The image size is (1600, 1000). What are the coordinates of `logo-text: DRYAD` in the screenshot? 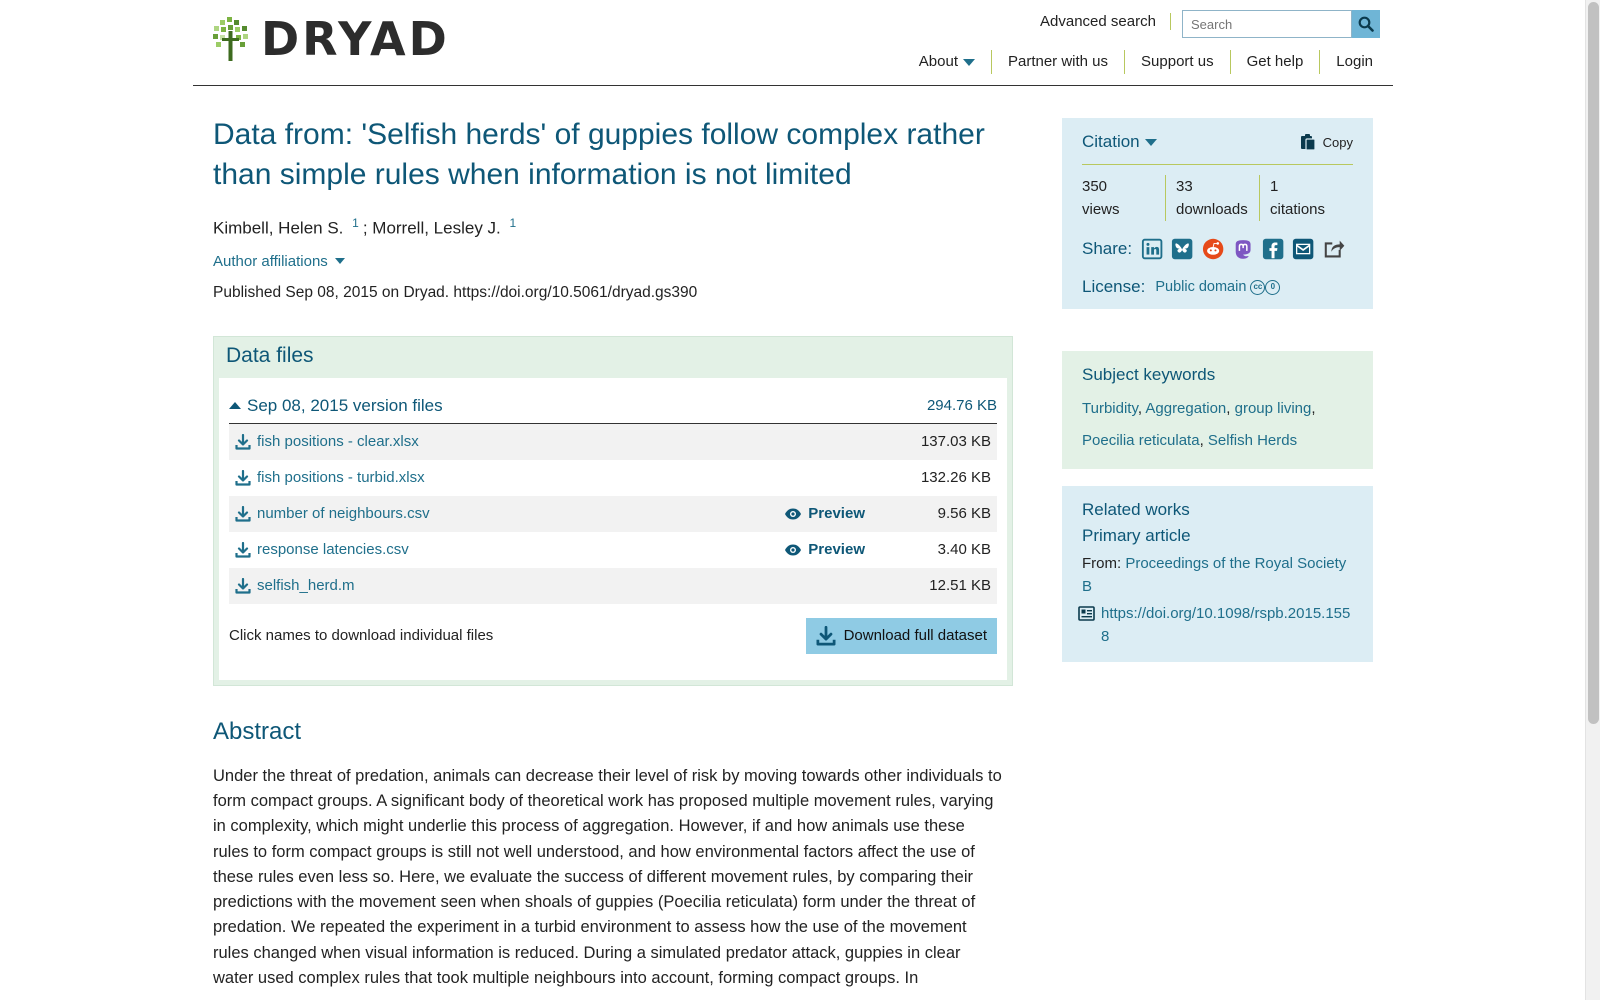 It's located at (355, 39).